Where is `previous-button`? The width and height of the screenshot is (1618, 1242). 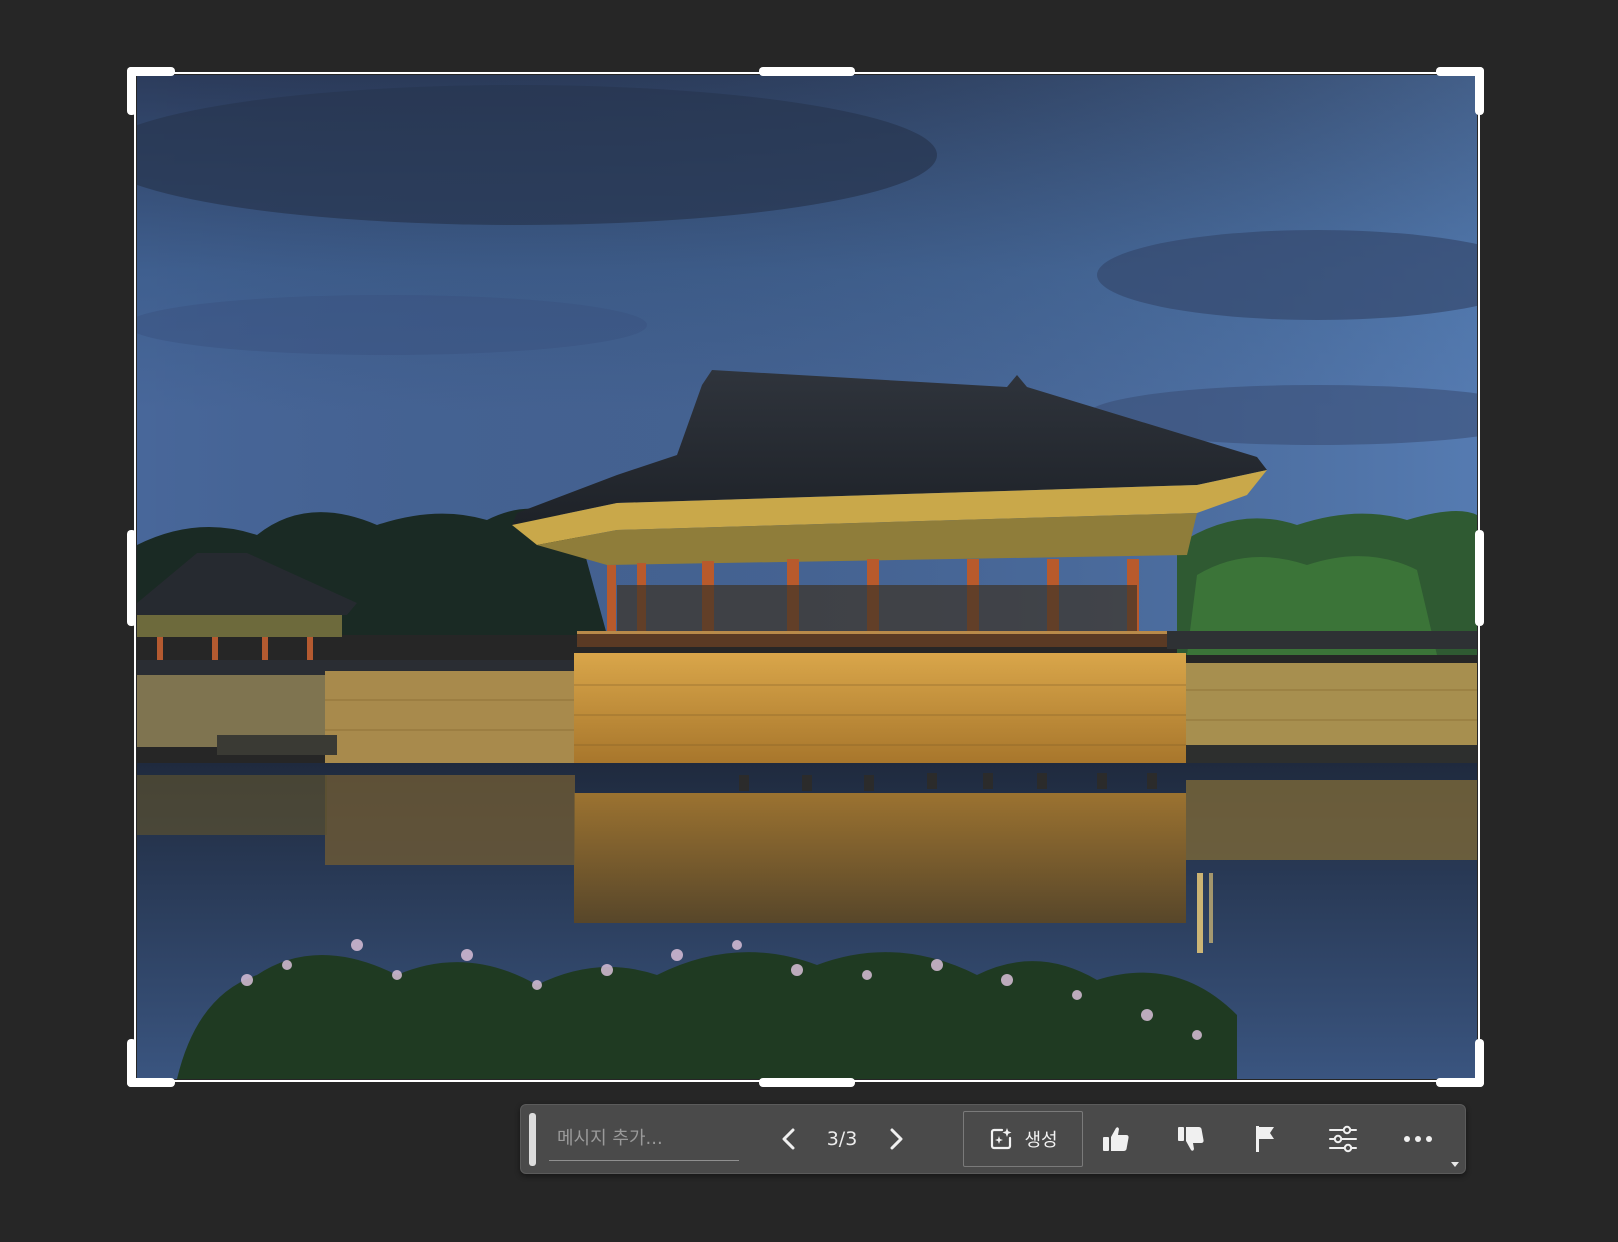
previous-button is located at coordinates (789, 1139).